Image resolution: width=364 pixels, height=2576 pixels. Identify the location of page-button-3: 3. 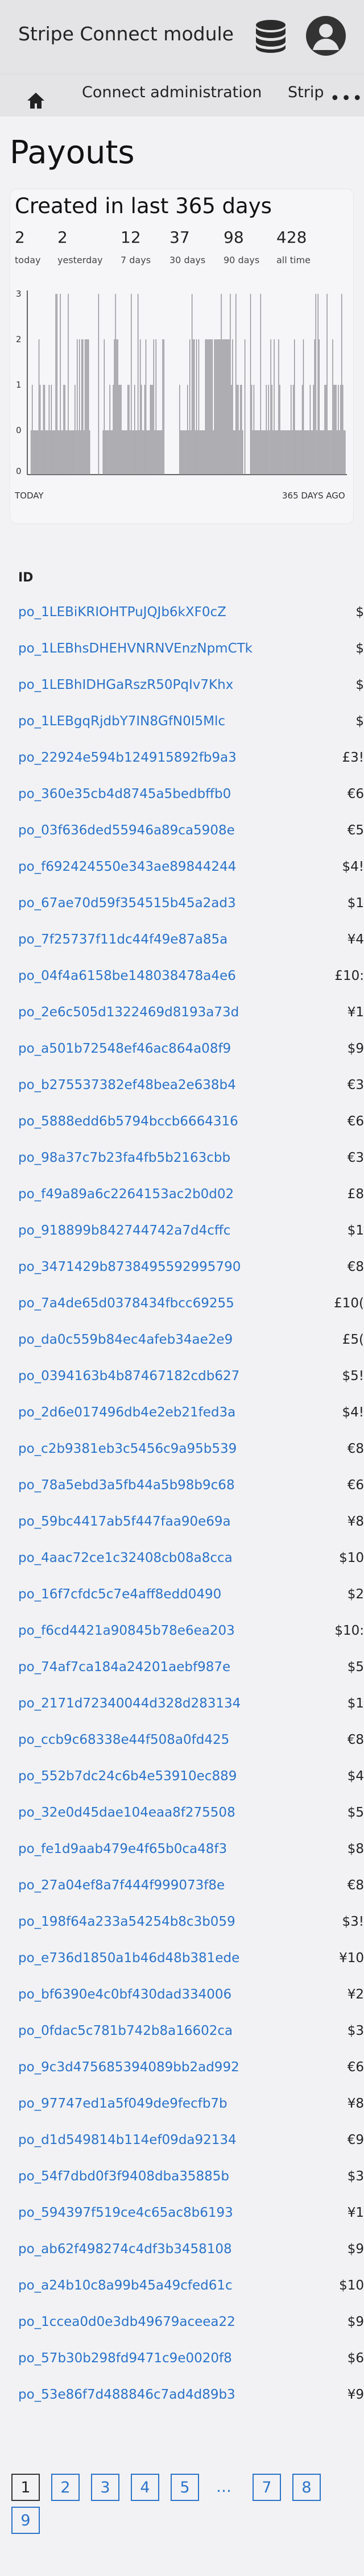
(105, 2488).